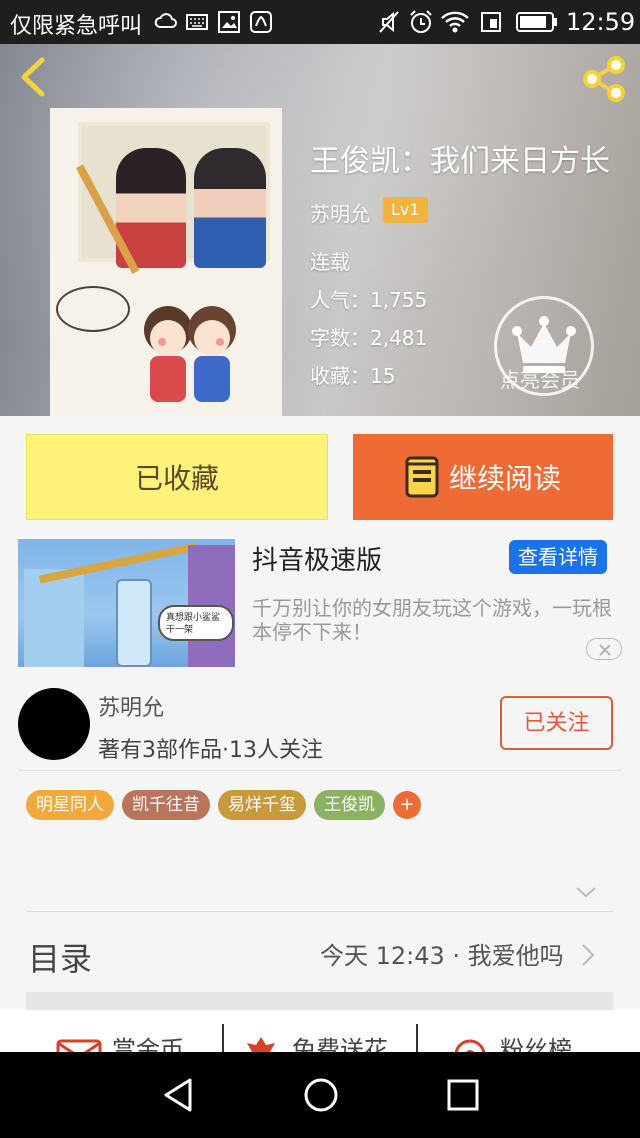  Describe the element at coordinates (261, 25) in the screenshot. I see `huawei-icon` at that location.